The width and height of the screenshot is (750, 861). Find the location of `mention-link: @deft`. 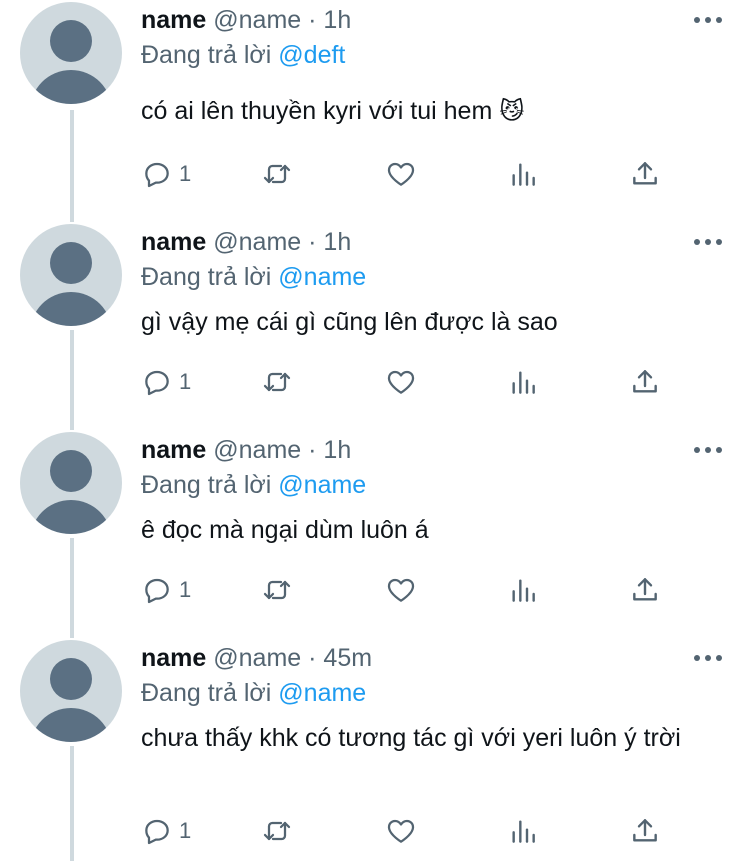

mention-link: @deft is located at coordinates (311, 55).